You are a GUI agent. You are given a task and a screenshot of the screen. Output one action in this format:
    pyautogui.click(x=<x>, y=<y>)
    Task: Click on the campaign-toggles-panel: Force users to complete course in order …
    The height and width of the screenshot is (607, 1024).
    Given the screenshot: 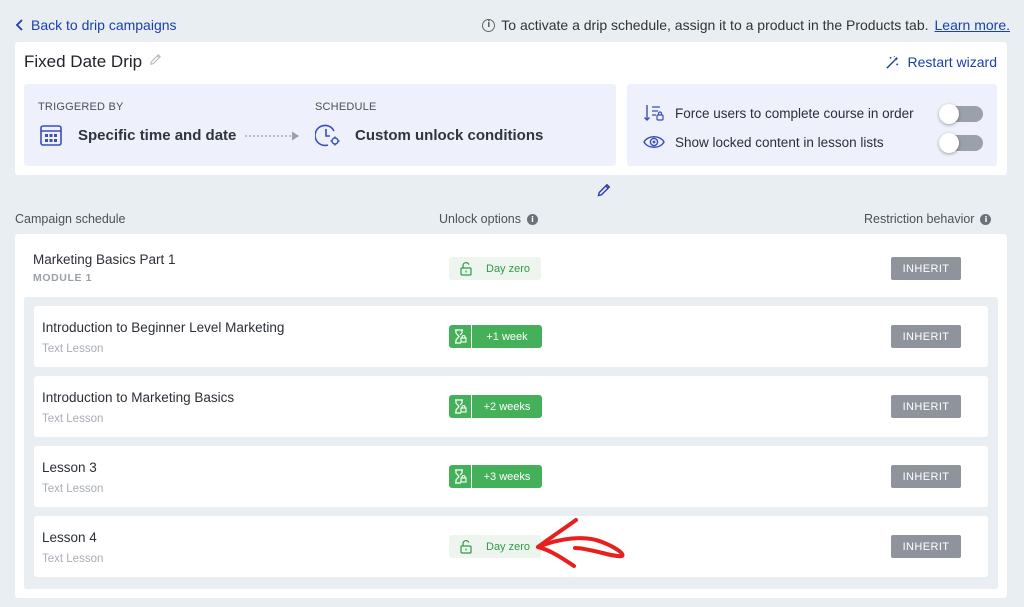 What is the action you would take?
    pyautogui.click(x=812, y=125)
    